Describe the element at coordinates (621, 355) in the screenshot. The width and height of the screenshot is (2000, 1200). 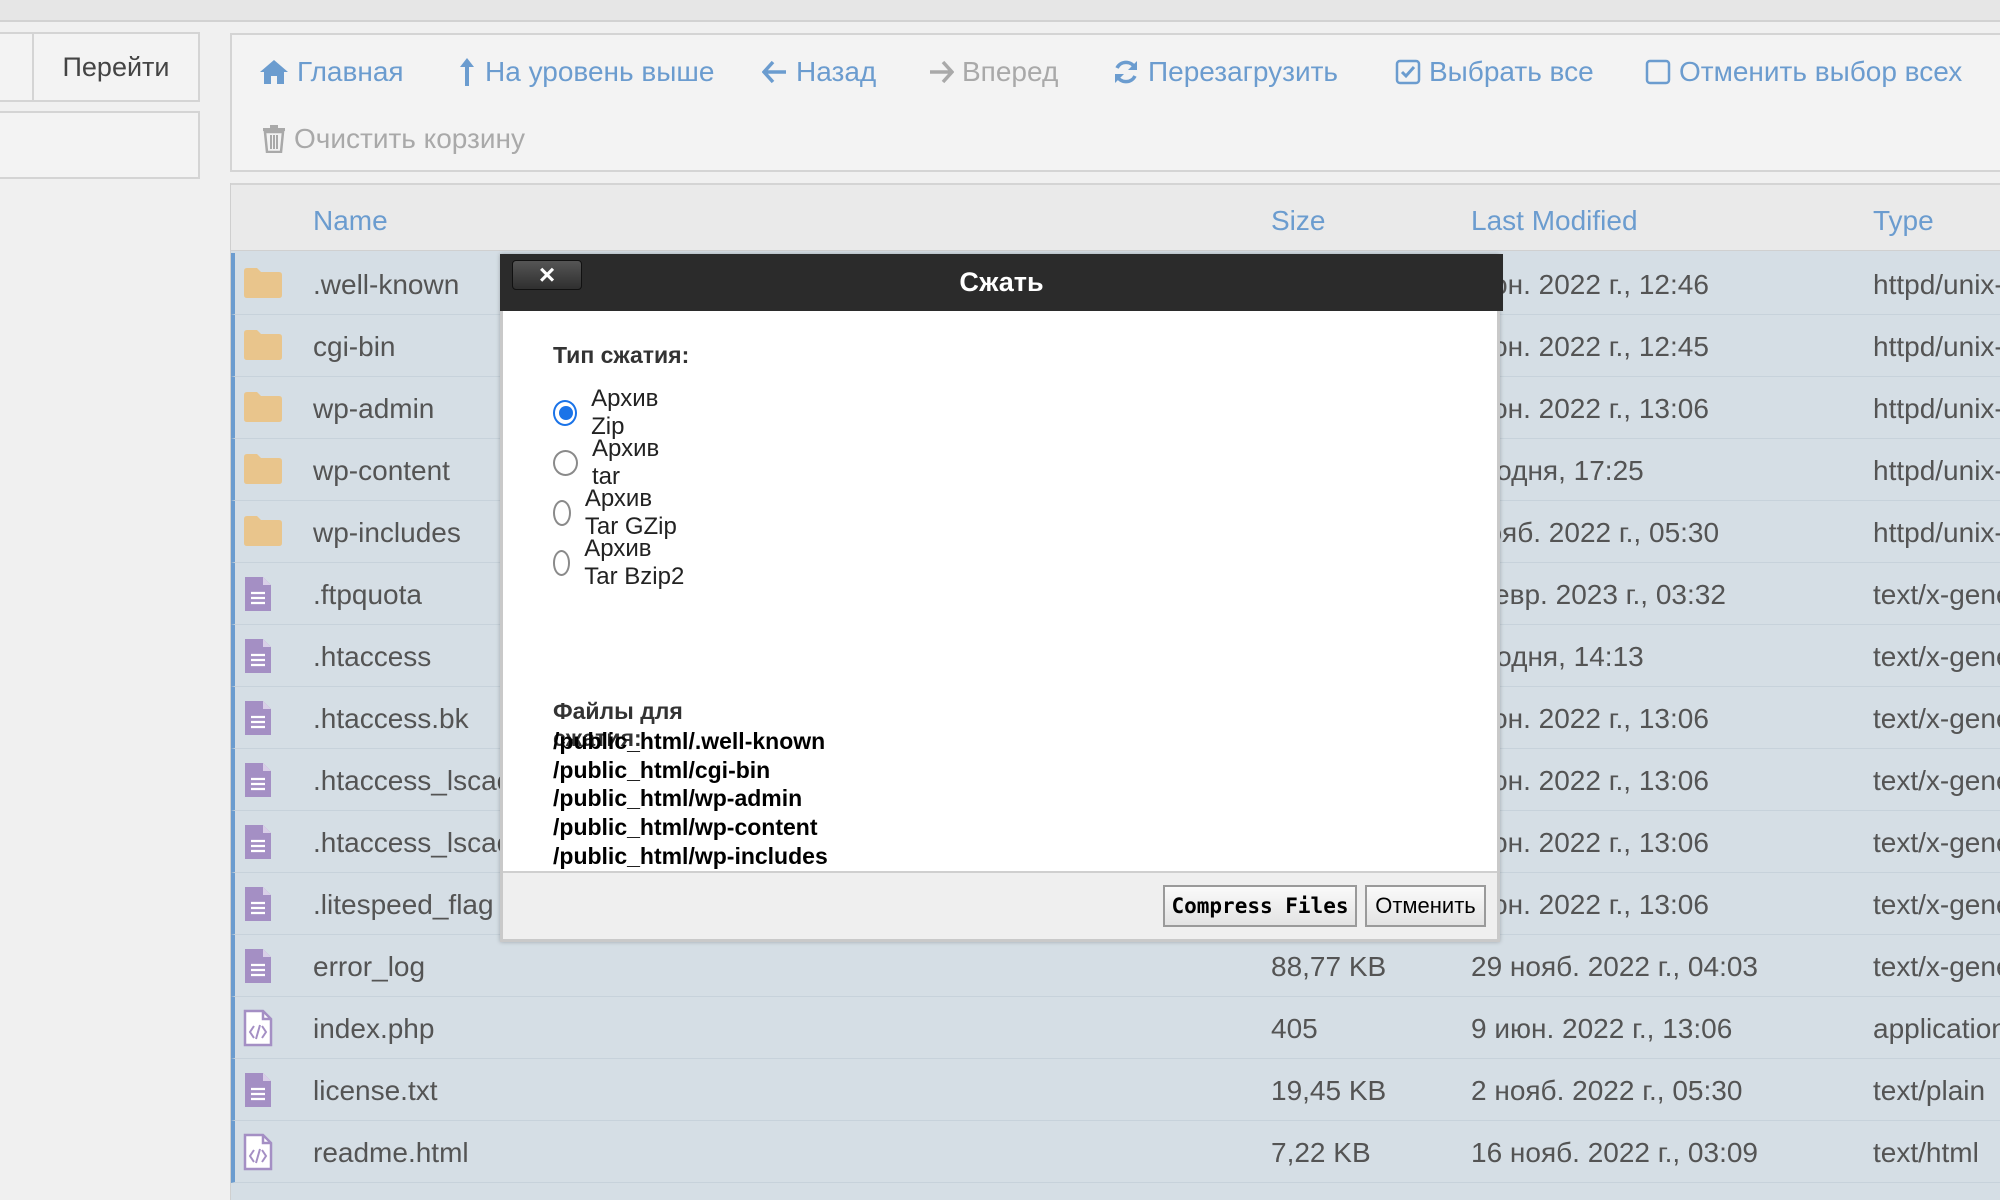
I see `compression-type-label: Тип сжатия:` at that location.